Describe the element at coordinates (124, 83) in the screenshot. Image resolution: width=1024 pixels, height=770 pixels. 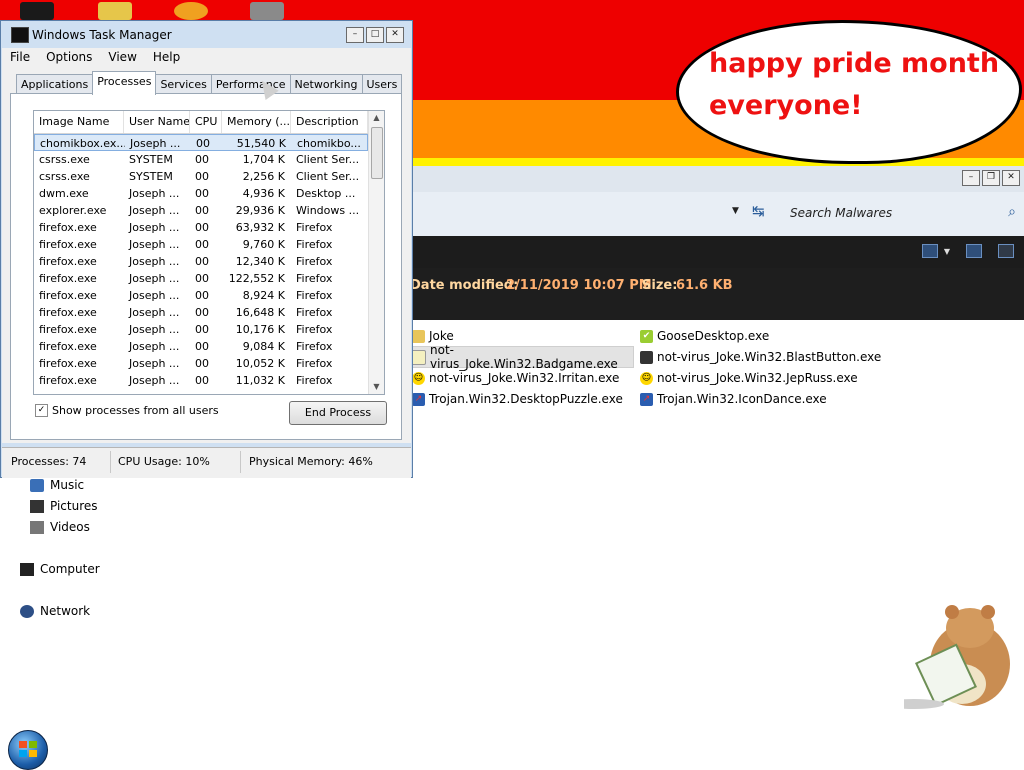
I see `tab-processes: Processes` at that location.